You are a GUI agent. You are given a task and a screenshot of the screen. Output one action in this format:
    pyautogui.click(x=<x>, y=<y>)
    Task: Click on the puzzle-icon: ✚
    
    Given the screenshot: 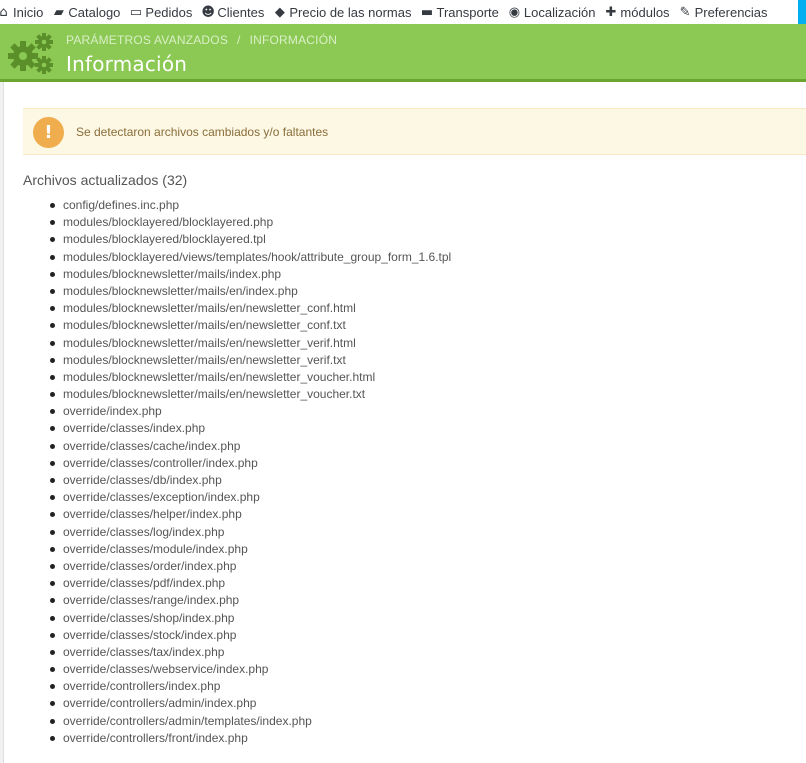 What is the action you would take?
    pyautogui.click(x=611, y=12)
    